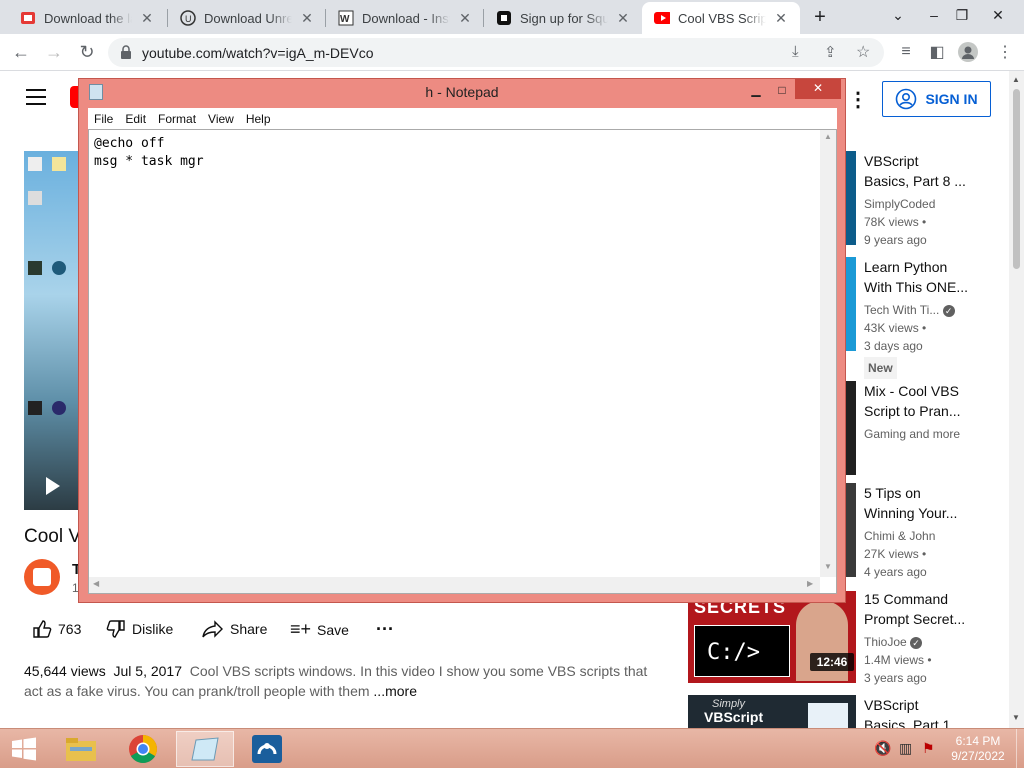 This screenshot has width=1024, height=769. I want to click on prompt-text: C:/>, so click(733, 652).